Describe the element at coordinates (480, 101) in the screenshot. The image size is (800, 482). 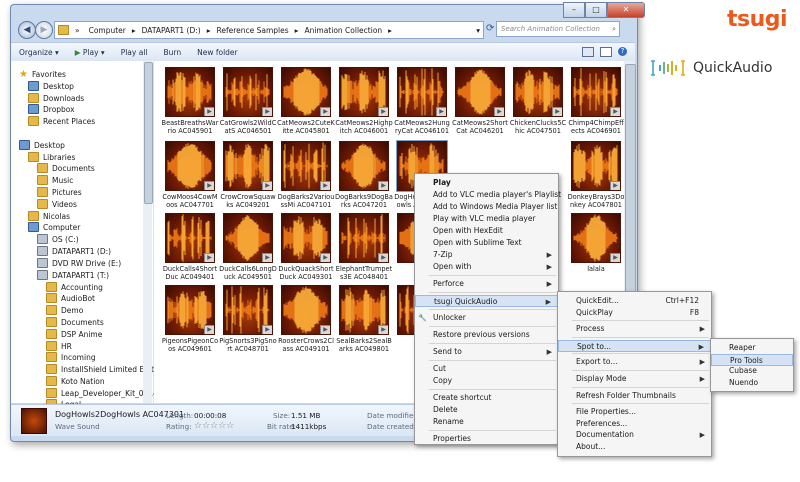
I see `file-tile: ▶ CatMeows2ShortCat AC046201` at that location.